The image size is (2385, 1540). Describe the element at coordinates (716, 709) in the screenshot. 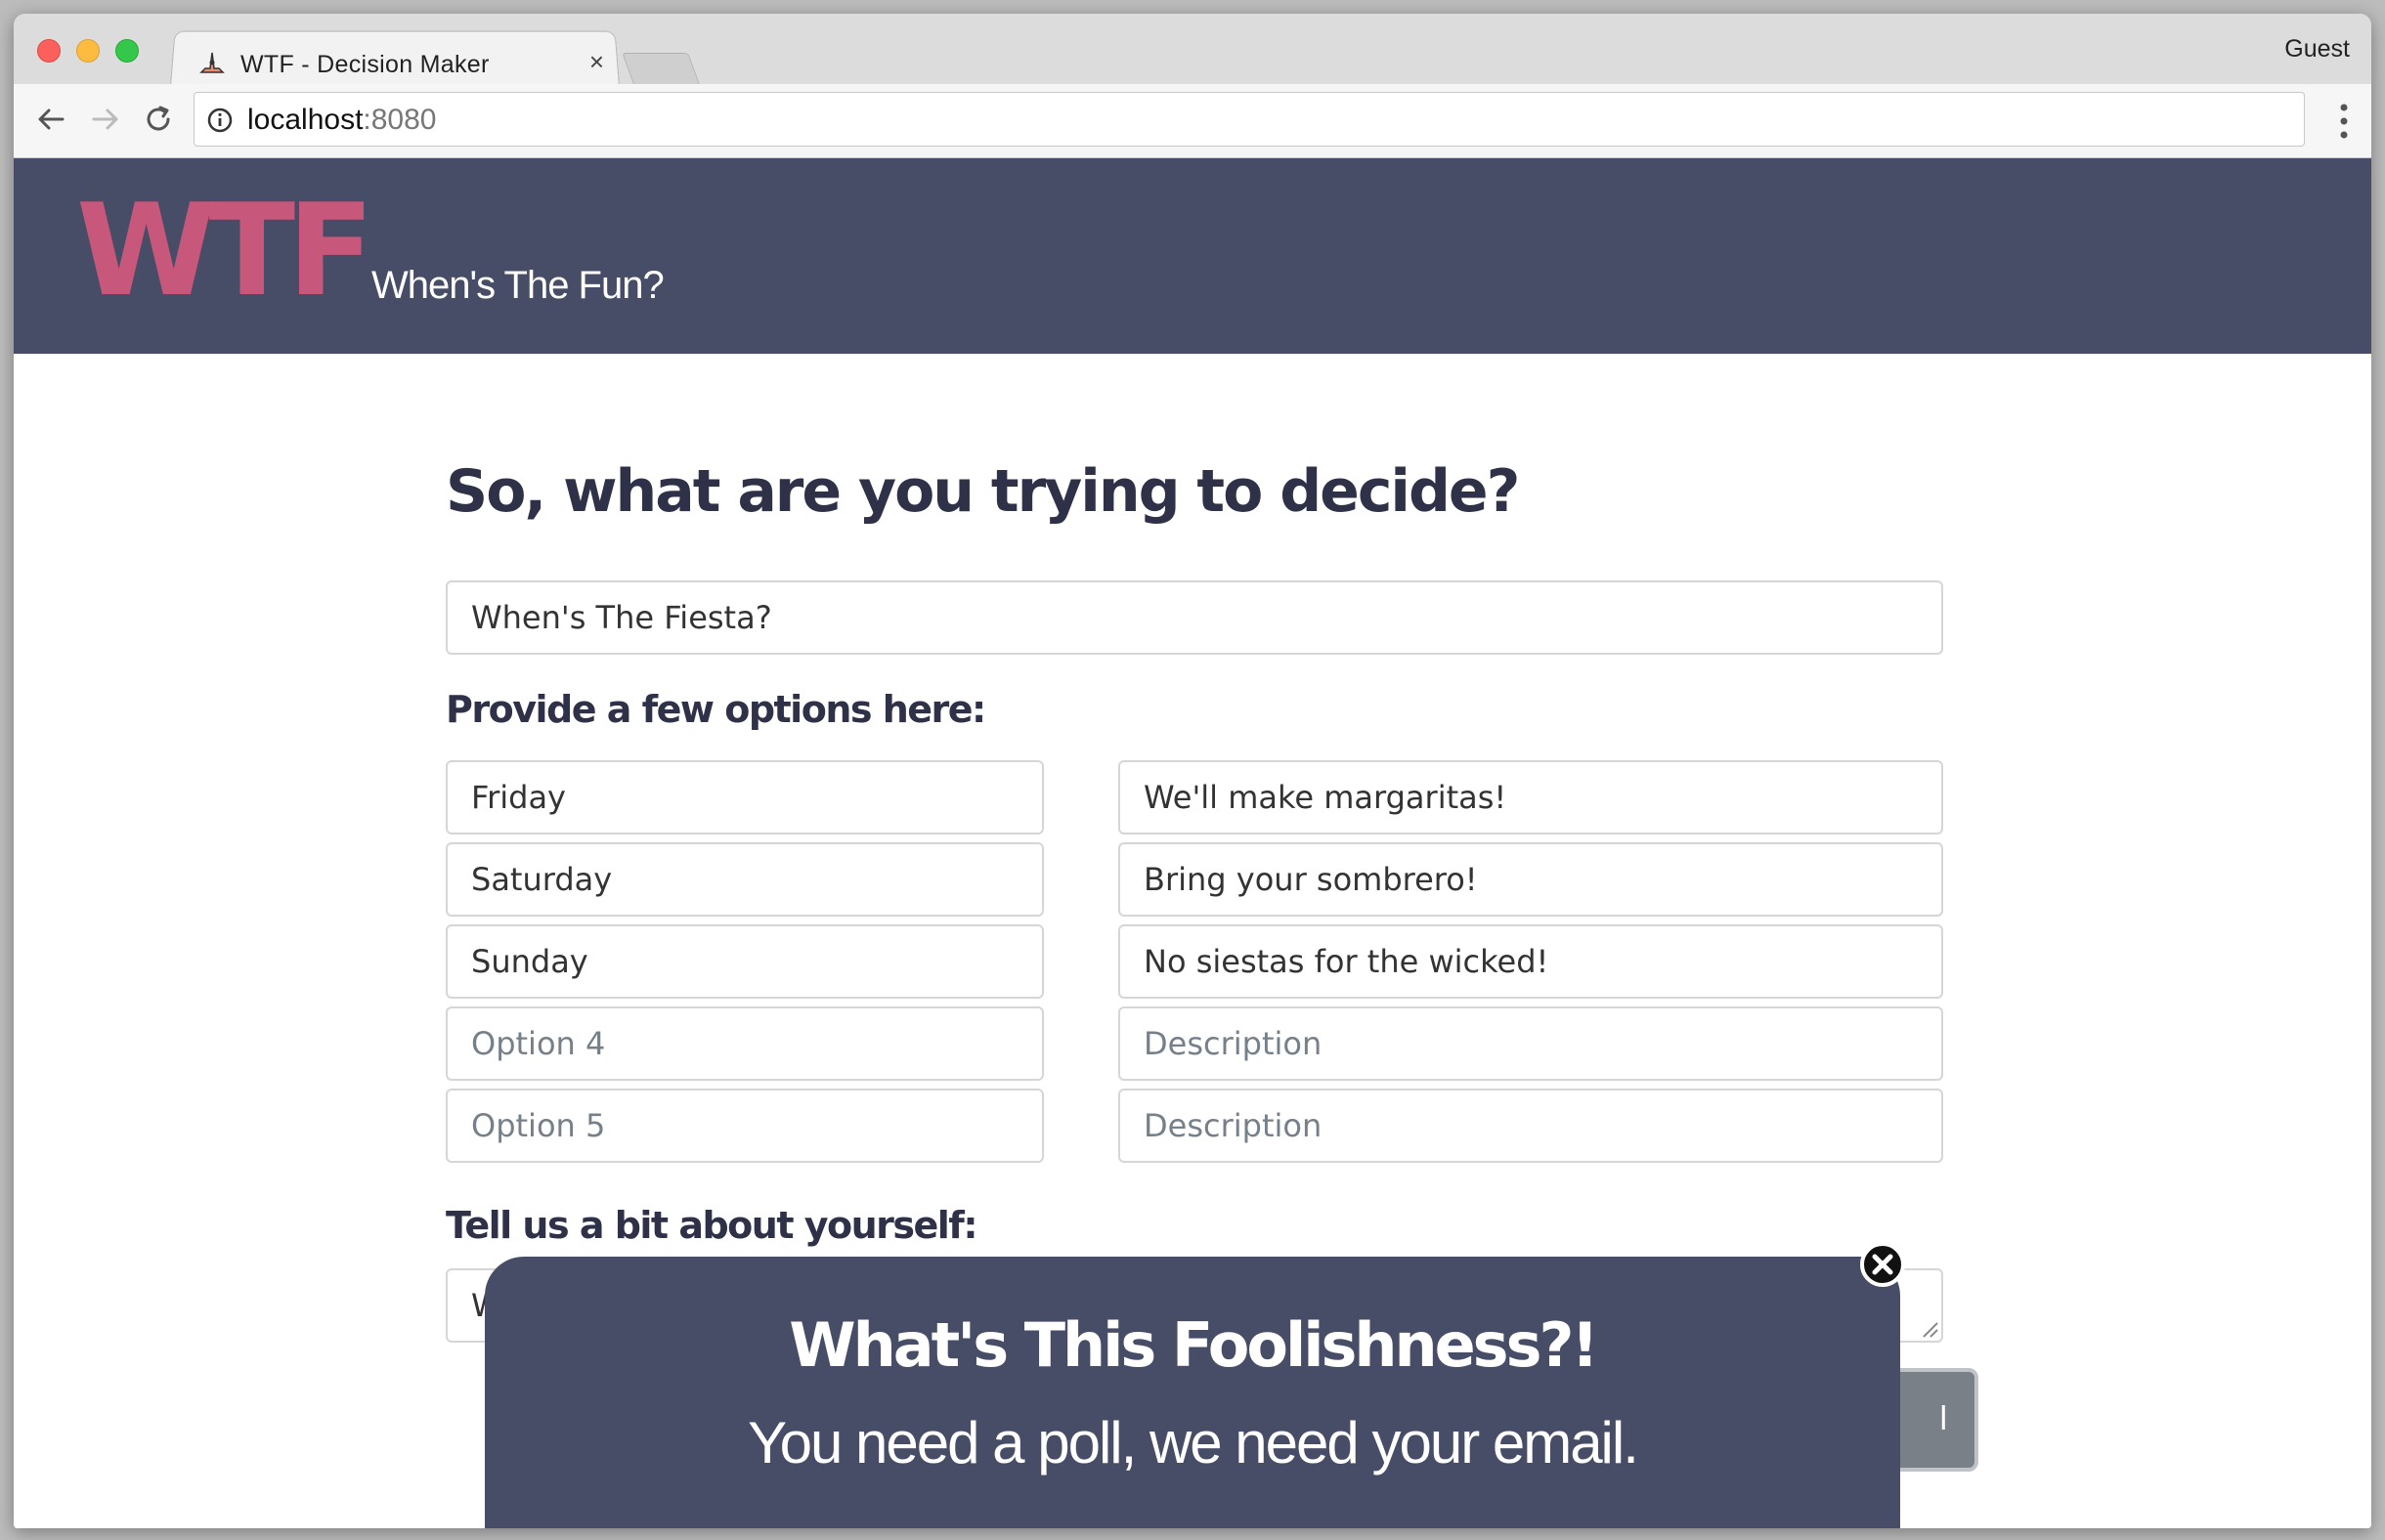

I see `options-heading: Provide a few options here:` at that location.